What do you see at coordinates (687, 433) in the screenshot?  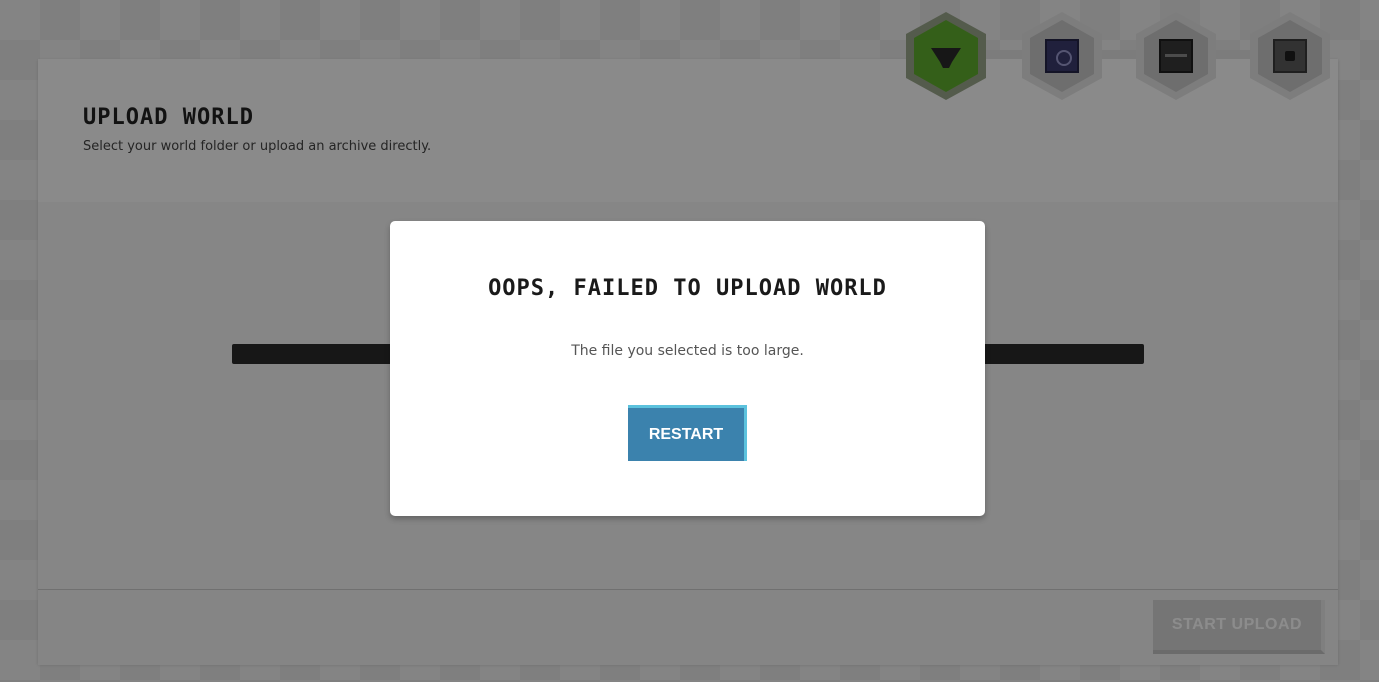 I see `restart-button: RESTART` at bounding box center [687, 433].